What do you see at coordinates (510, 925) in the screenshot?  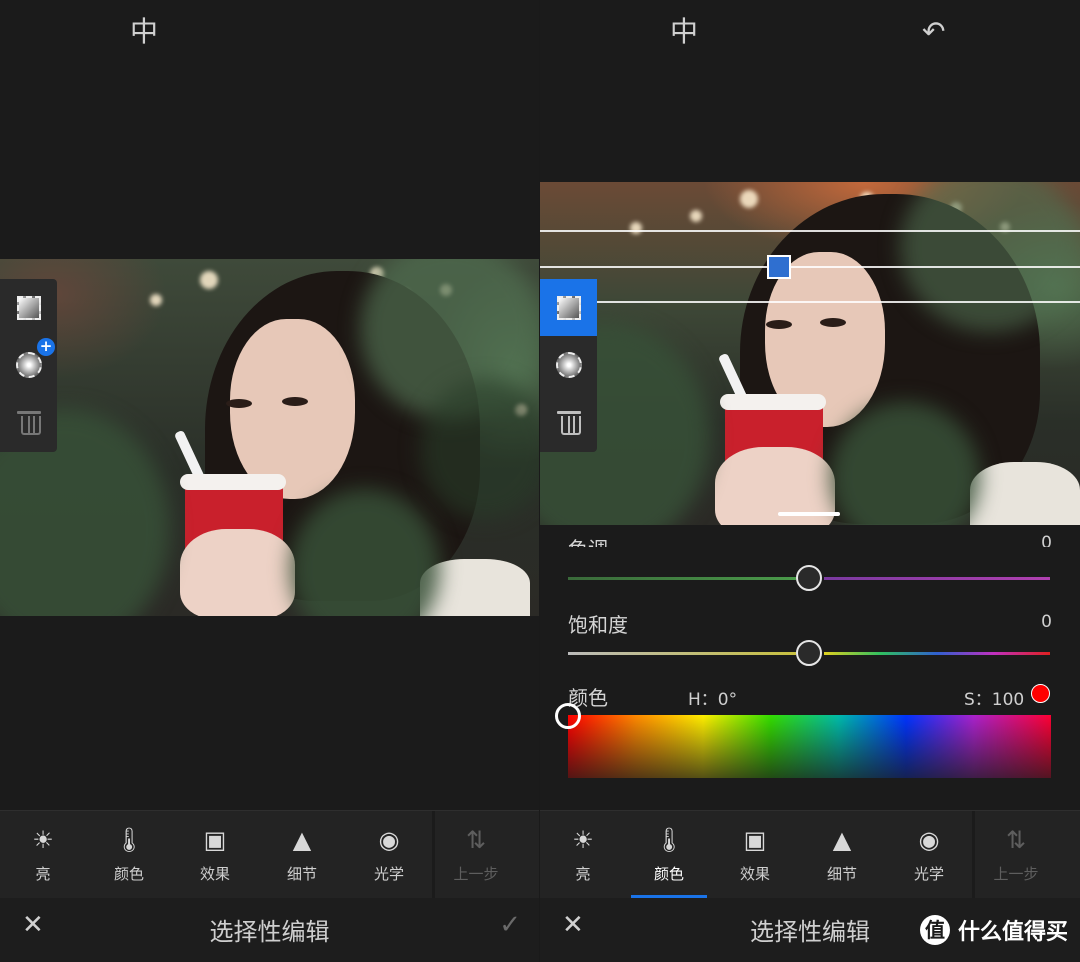 I see `confirm-icon: ✓` at bounding box center [510, 925].